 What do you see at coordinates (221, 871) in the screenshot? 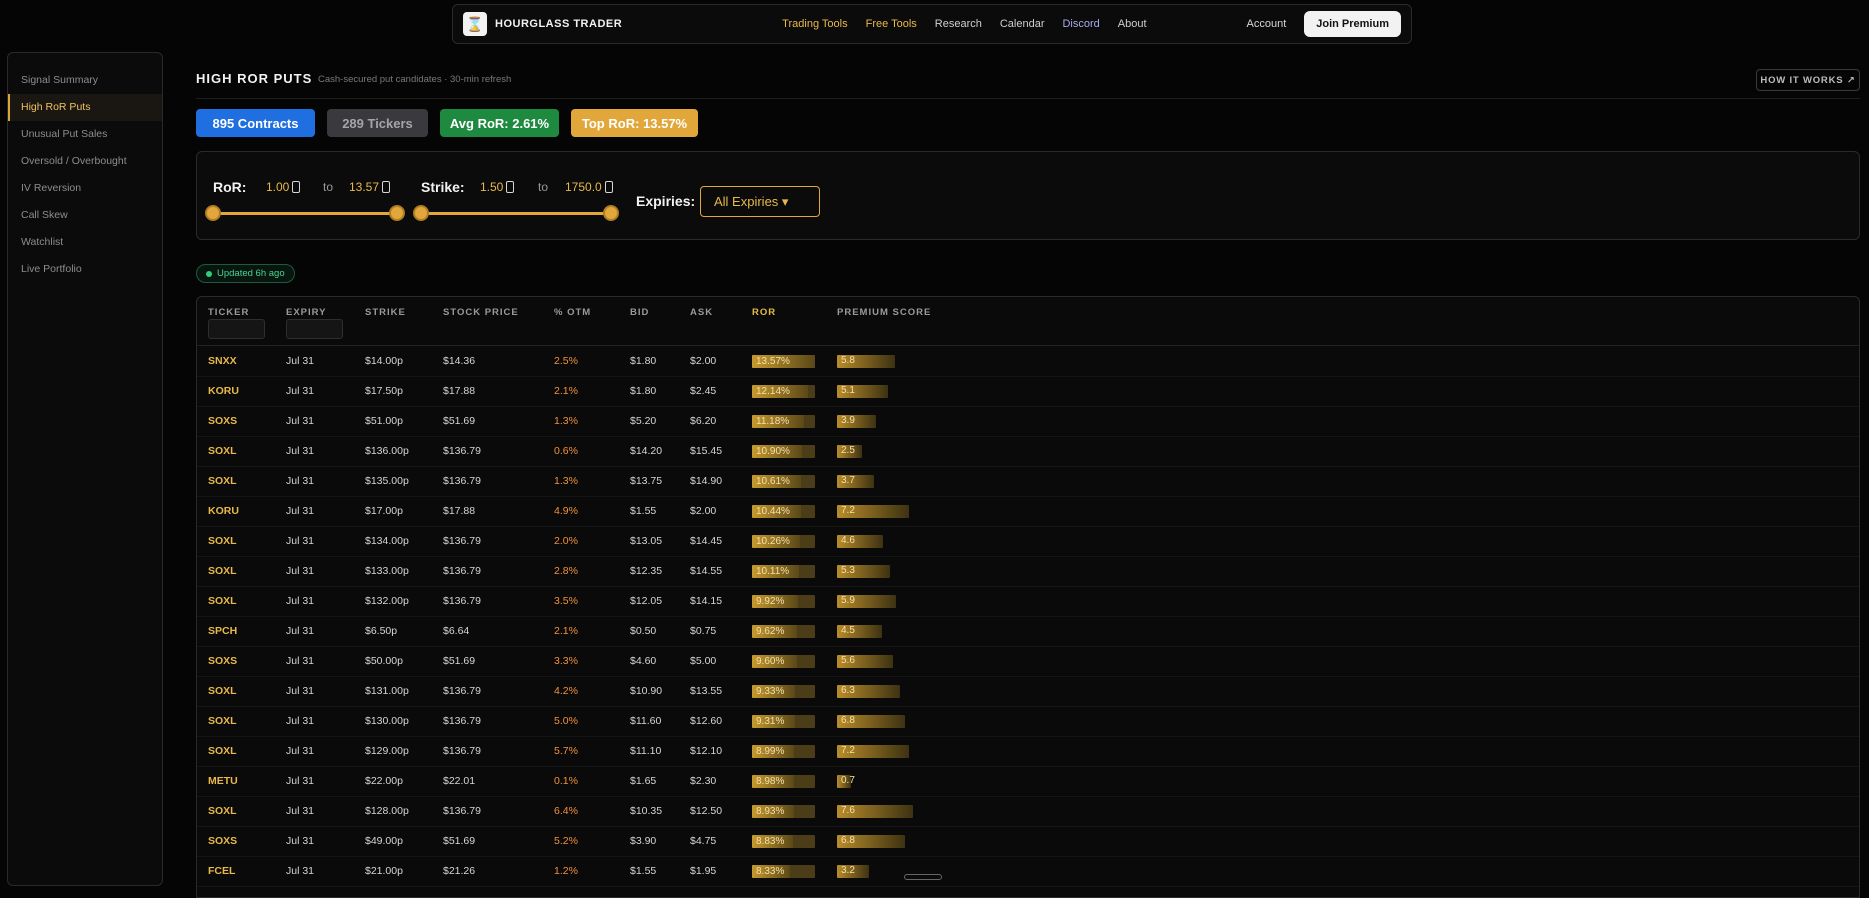
I see `ticker-cell: FCEL` at bounding box center [221, 871].